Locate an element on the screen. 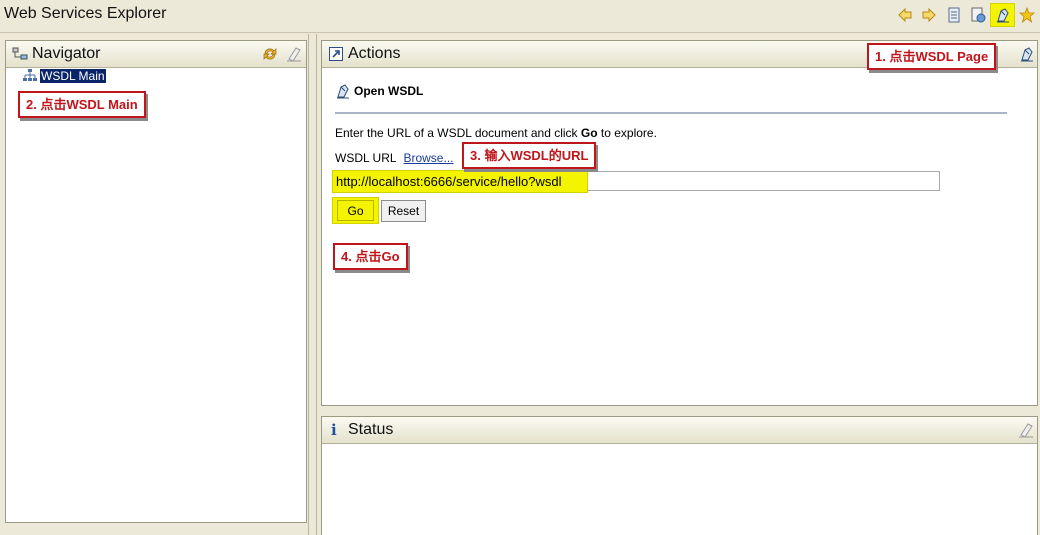 This screenshot has width=1040, height=535. navigator-header: Navigator is located at coordinates (156, 54).